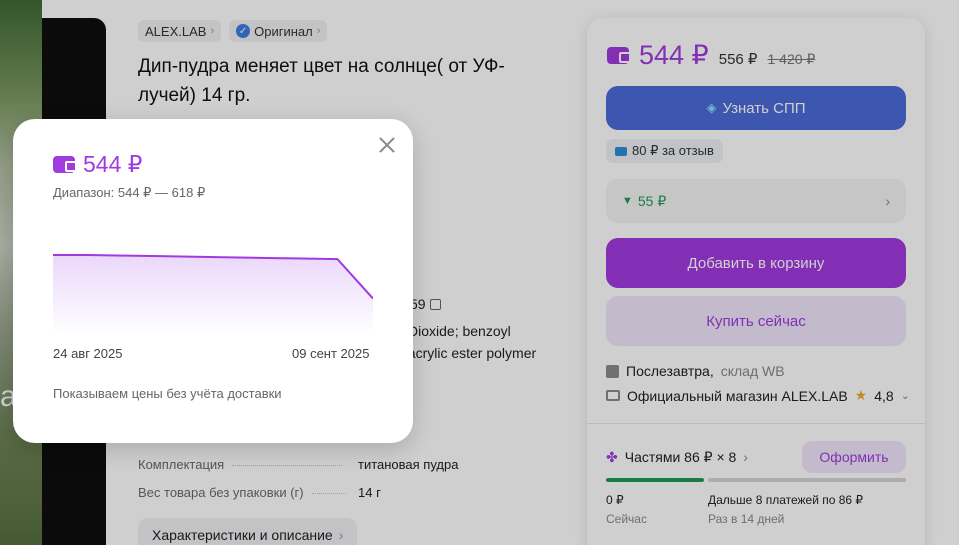 The image size is (959, 545). I want to click on delivery-note: Показываем цены без учёта доставки, so click(167, 393).